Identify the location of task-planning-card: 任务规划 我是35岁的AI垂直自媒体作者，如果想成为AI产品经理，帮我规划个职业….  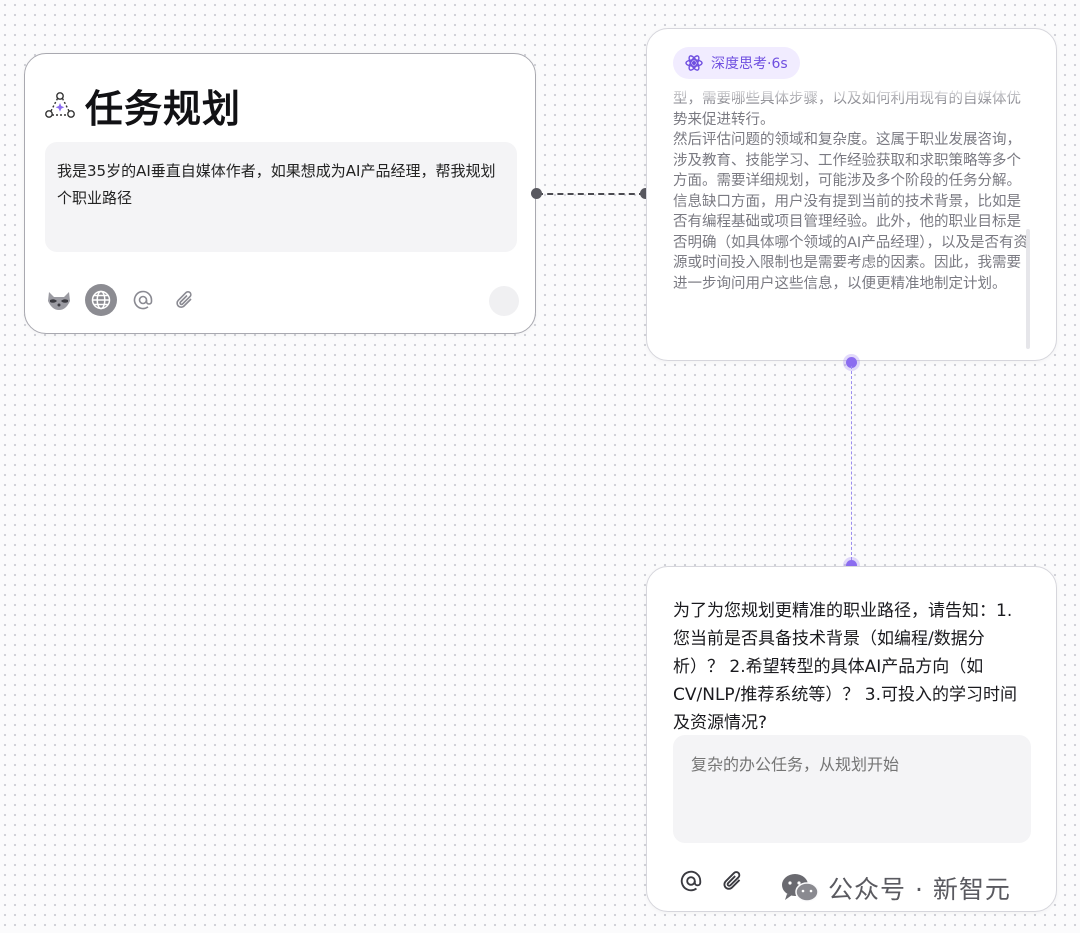
(280, 193).